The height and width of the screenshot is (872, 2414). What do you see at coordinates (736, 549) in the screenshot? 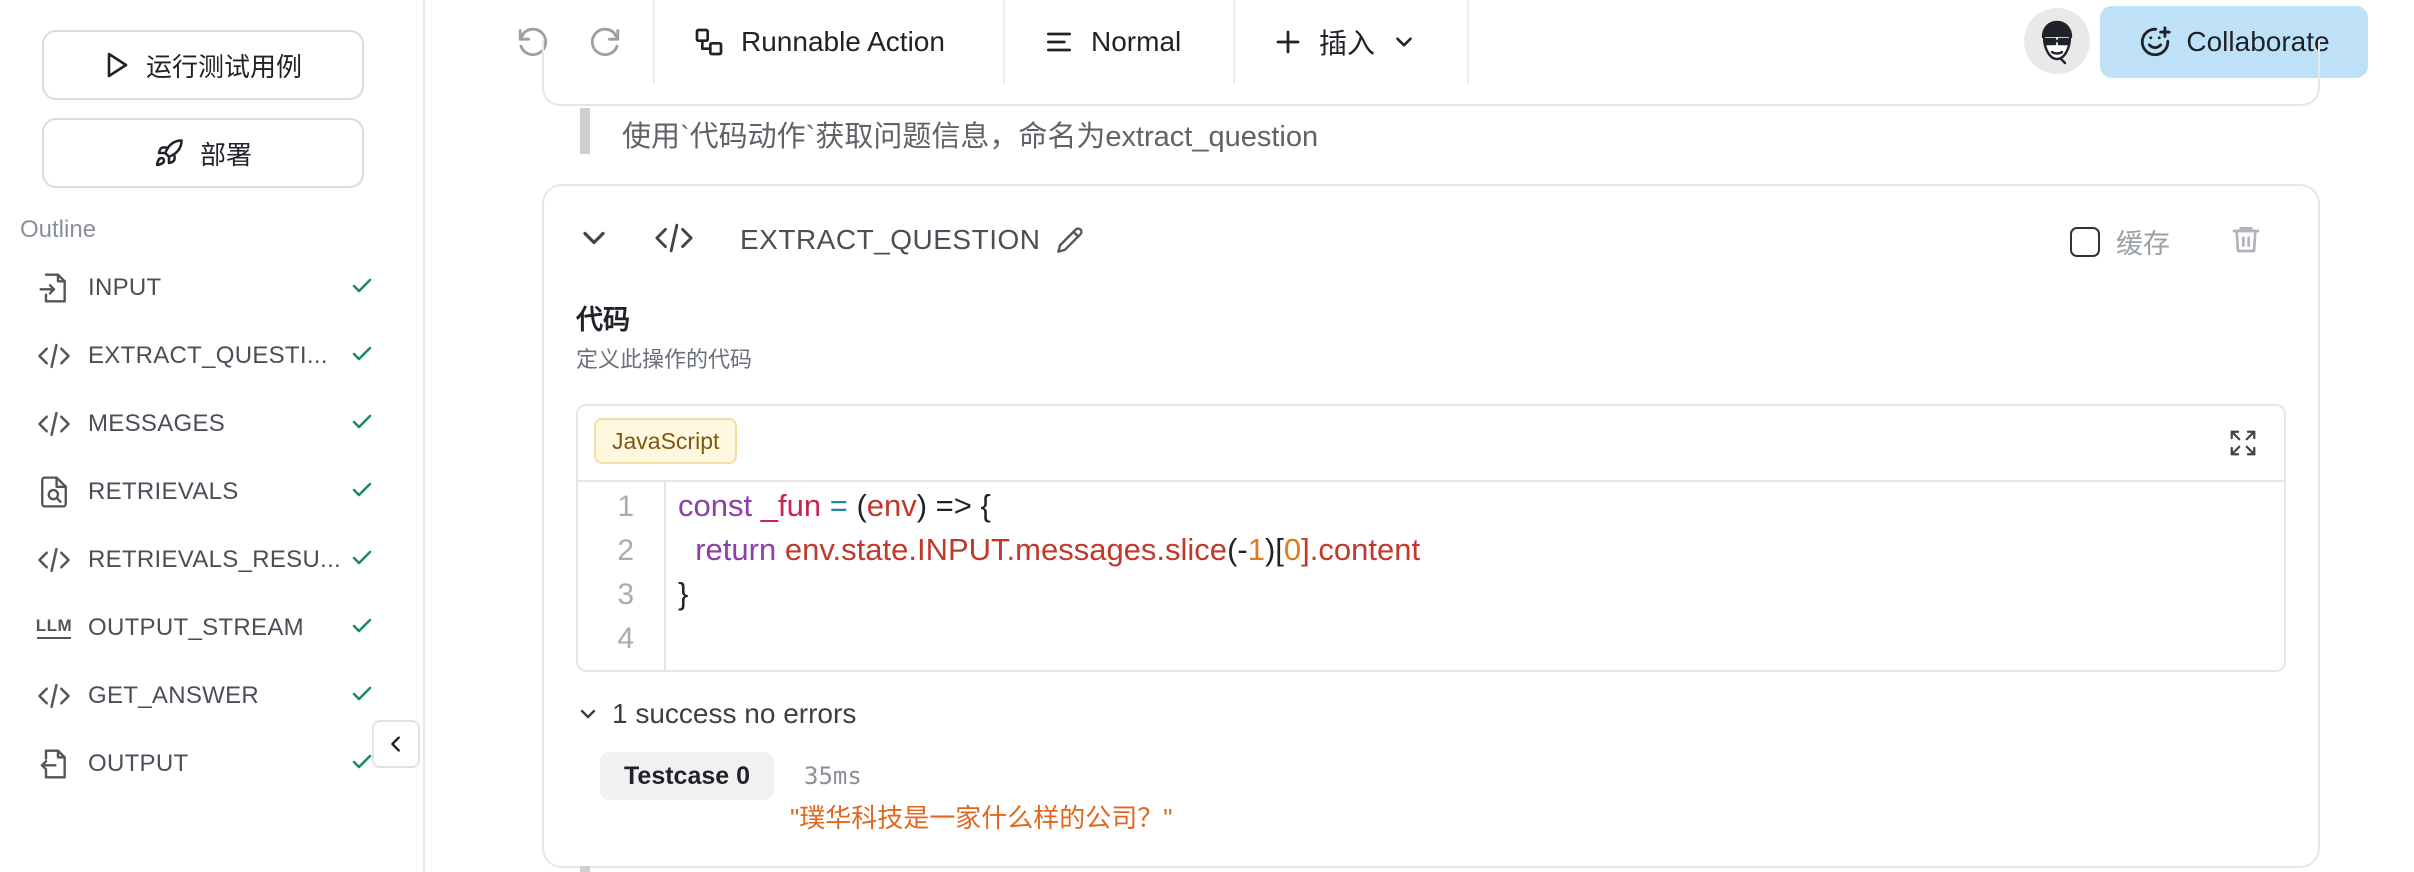
I see `code-token: return` at bounding box center [736, 549].